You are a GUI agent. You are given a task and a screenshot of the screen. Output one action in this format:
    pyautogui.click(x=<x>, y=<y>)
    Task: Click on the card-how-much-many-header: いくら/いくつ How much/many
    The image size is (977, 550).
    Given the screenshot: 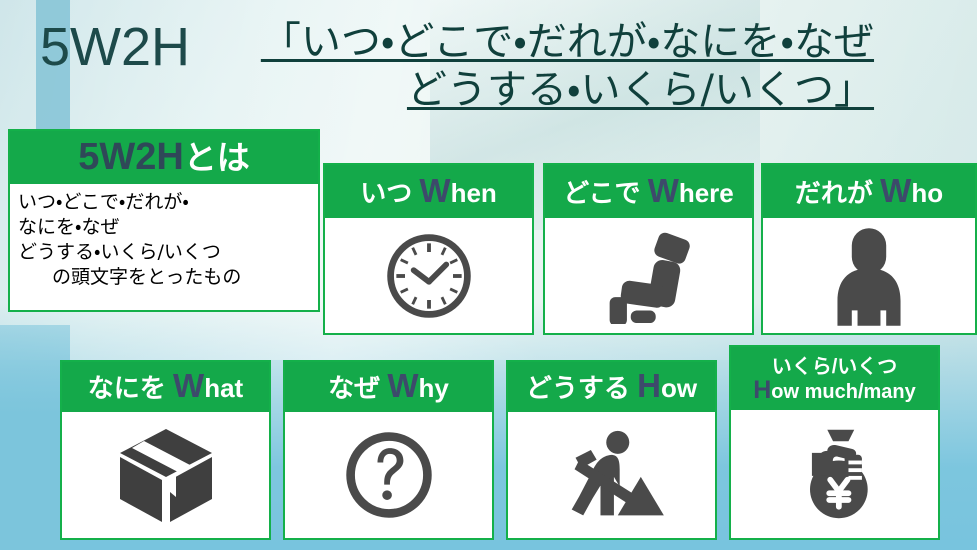 What is the action you would take?
    pyautogui.click(x=834, y=378)
    